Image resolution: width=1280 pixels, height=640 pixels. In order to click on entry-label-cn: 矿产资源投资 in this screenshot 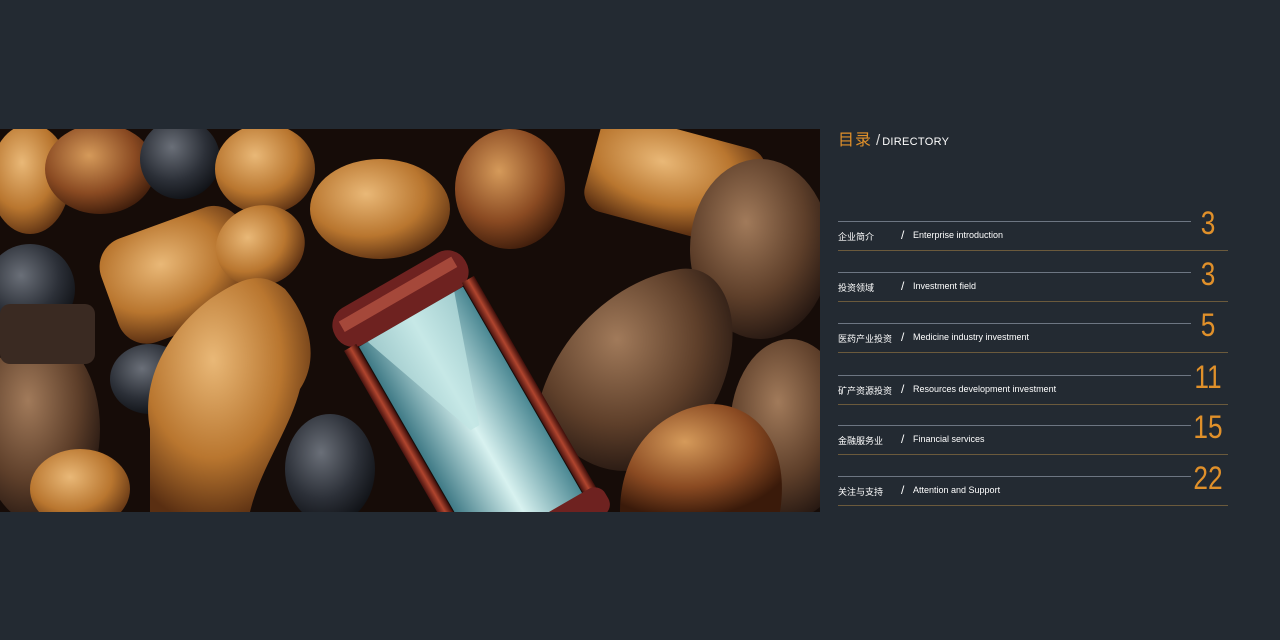, I will do `click(865, 392)`.